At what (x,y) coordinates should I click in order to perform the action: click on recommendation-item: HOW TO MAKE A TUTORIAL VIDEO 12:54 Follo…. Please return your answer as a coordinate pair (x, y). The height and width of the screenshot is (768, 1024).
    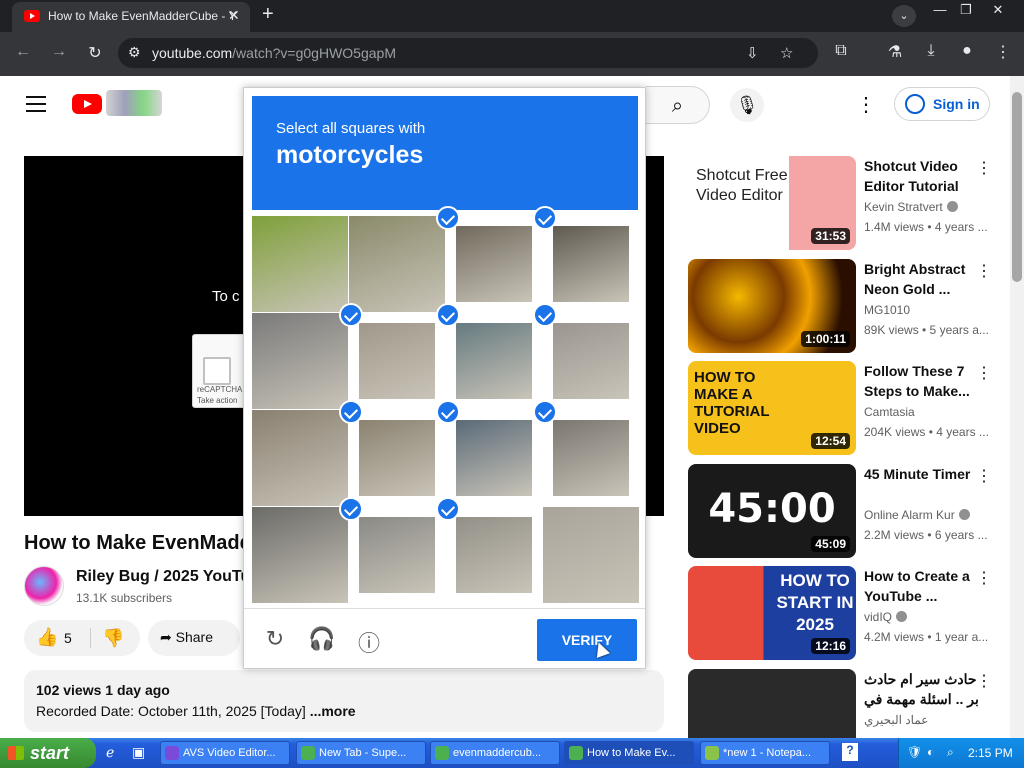
    Looking at the image, I should click on (847, 409).